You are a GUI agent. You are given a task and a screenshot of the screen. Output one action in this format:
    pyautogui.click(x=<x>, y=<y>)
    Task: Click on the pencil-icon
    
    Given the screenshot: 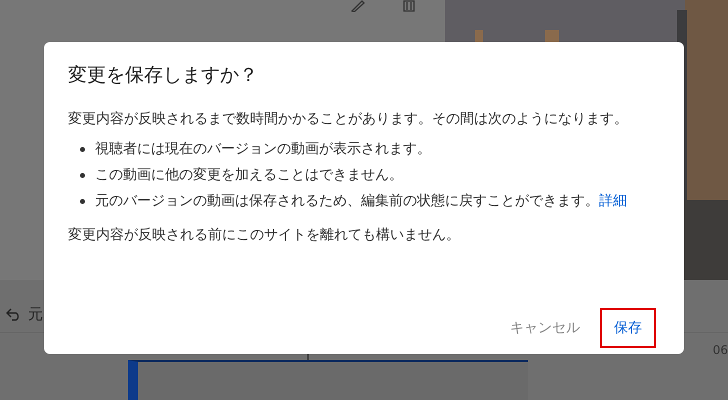 What is the action you would take?
    pyautogui.click(x=358, y=6)
    